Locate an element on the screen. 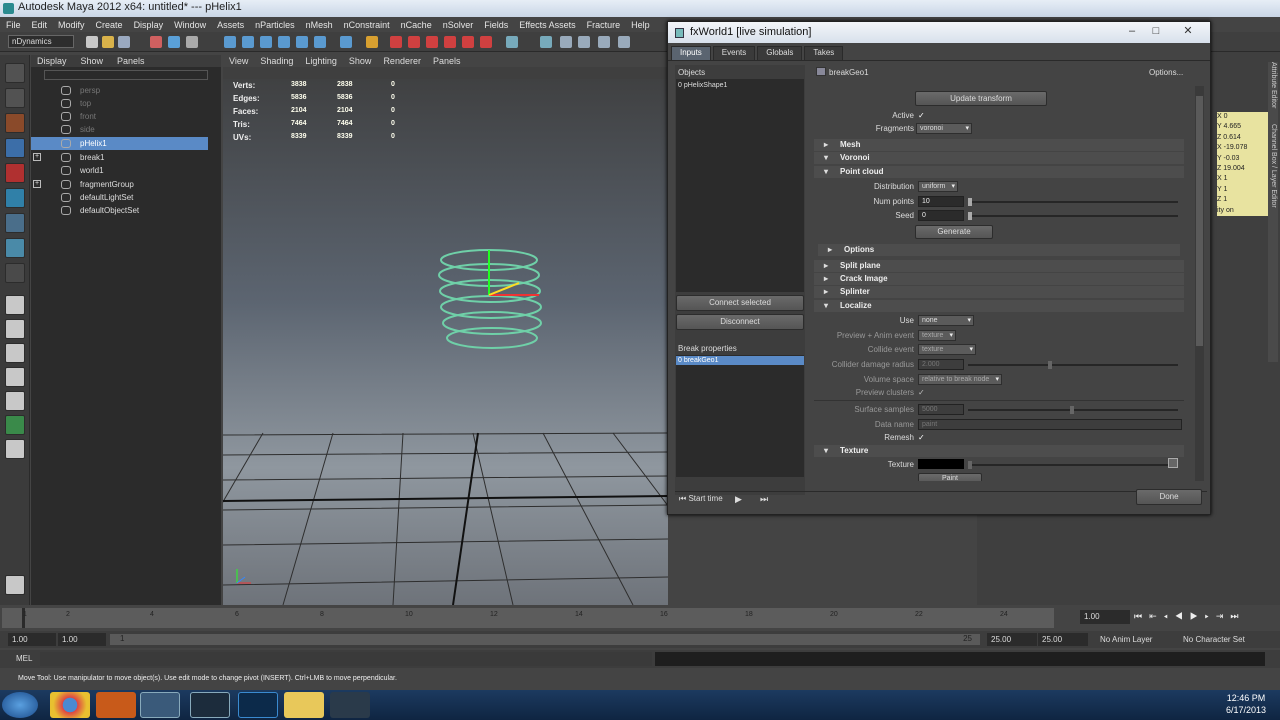 The width and height of the screenshot is (1280, 720). close-button: ✕ is located at coordinates (1188, 31).